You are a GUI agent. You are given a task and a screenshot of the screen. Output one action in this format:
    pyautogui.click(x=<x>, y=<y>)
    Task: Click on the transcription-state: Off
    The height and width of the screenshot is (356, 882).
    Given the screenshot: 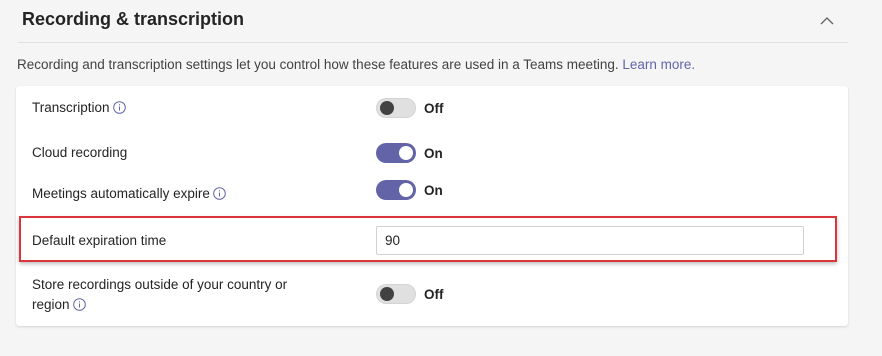 What is the action you would take?
    pyautogui.click(x=434, y=108)
    